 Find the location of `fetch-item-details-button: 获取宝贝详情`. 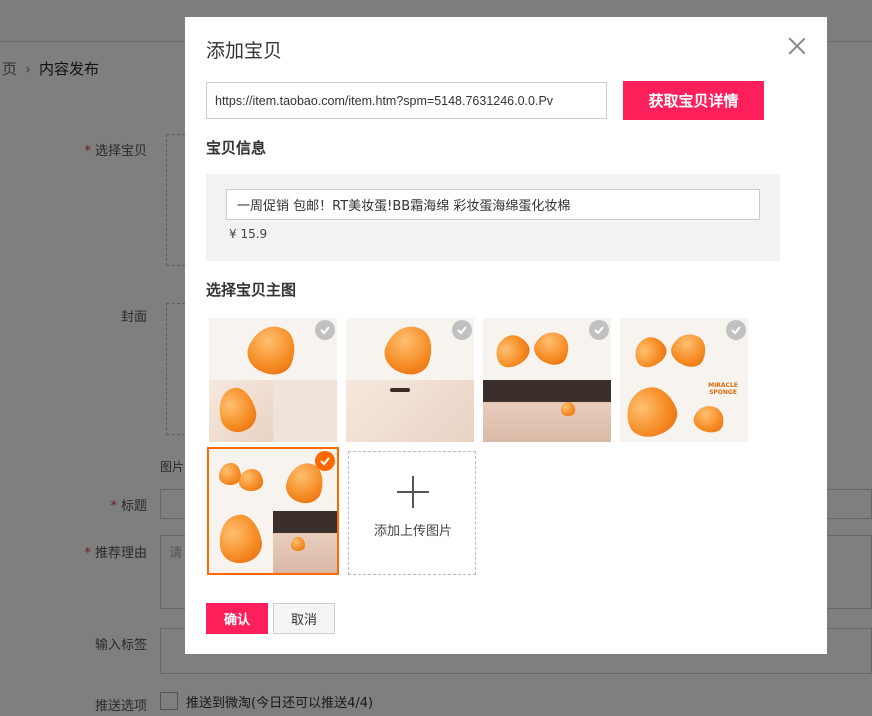

fetch-item-details-button: 获取宝贝详情 is located at coordinates (693, 100).